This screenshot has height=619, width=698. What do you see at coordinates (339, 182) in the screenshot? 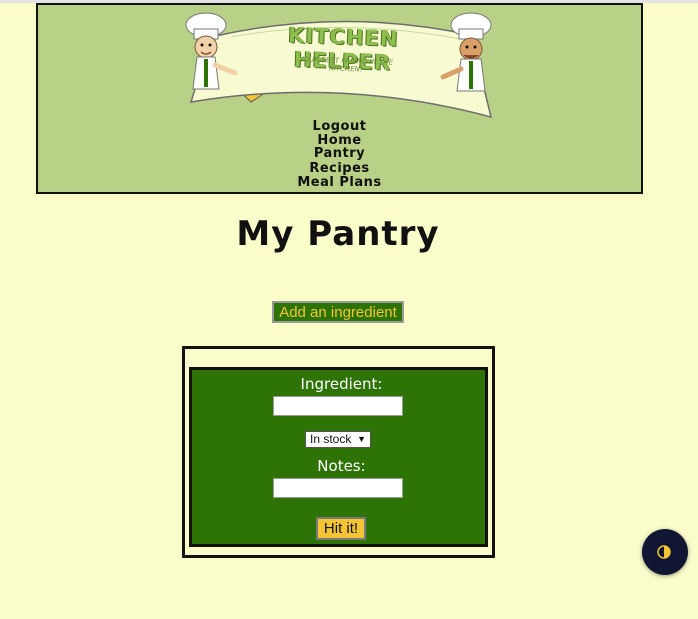
I see `nav-meal-plans: Meal Plans` at bounding box center [339, 182].